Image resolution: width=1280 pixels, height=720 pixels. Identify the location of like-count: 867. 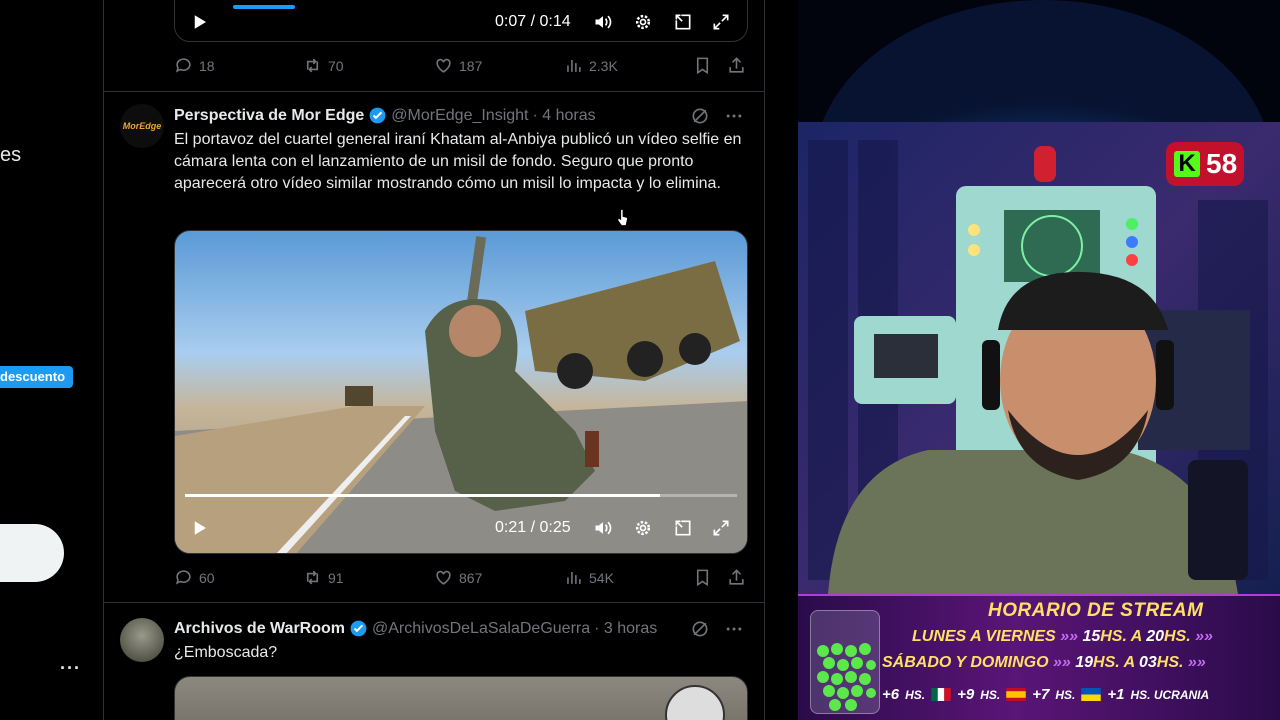
(471, 577).